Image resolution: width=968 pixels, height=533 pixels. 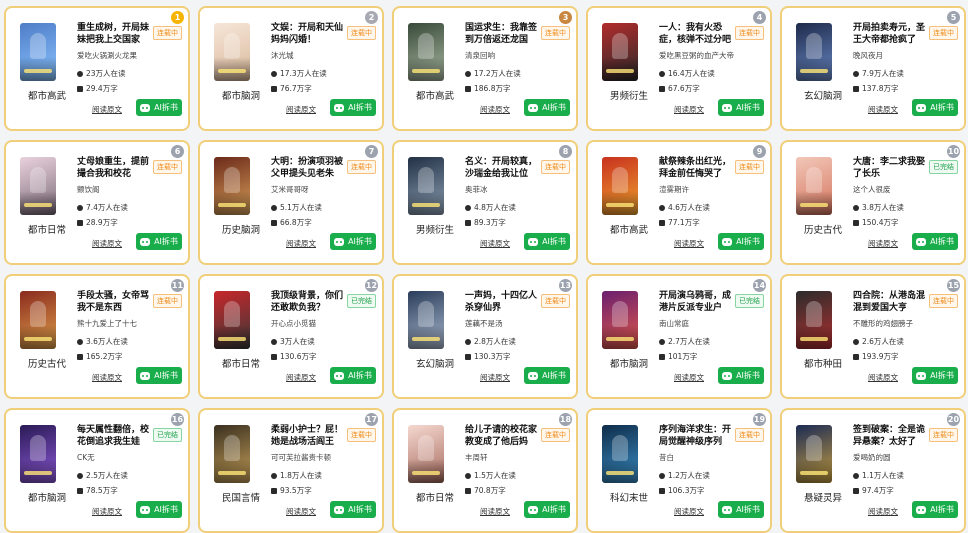 I want to click on book-title: 文娱：开局和天仙妈妈闪婚！, so click(x=310, y=34).